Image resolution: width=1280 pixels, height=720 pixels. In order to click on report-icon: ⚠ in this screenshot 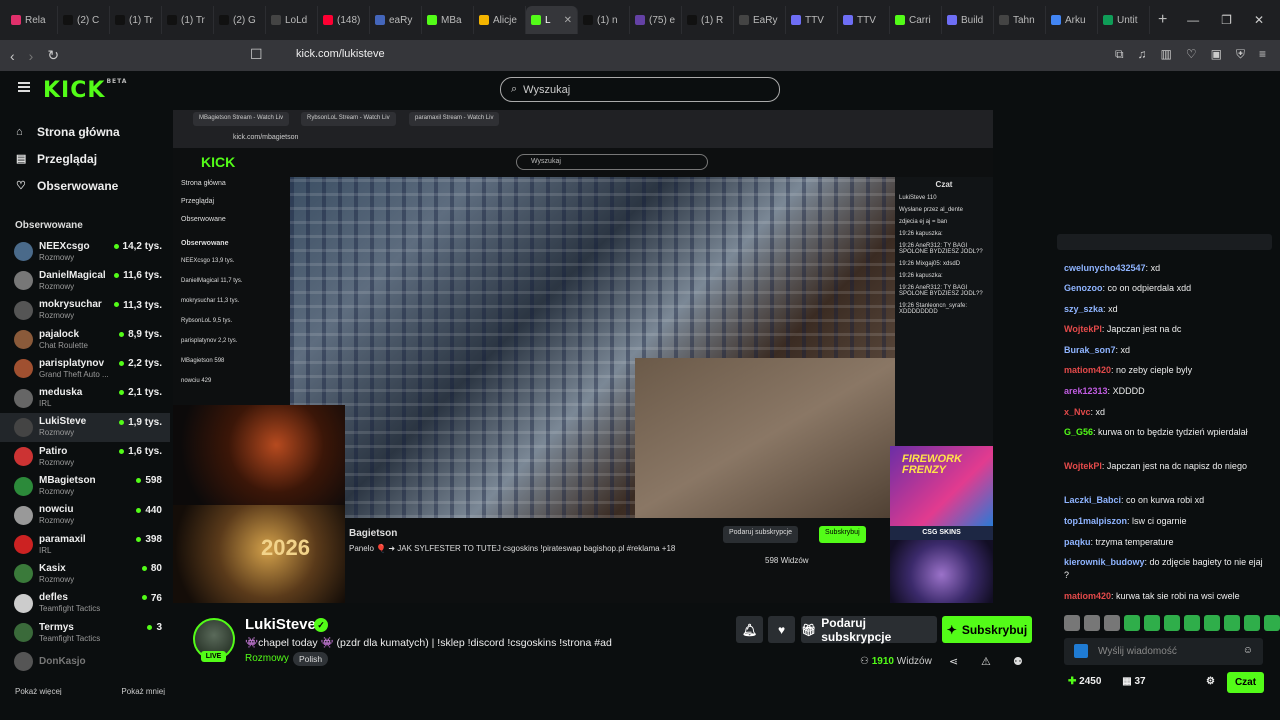, I will do `click(986, 661)`.